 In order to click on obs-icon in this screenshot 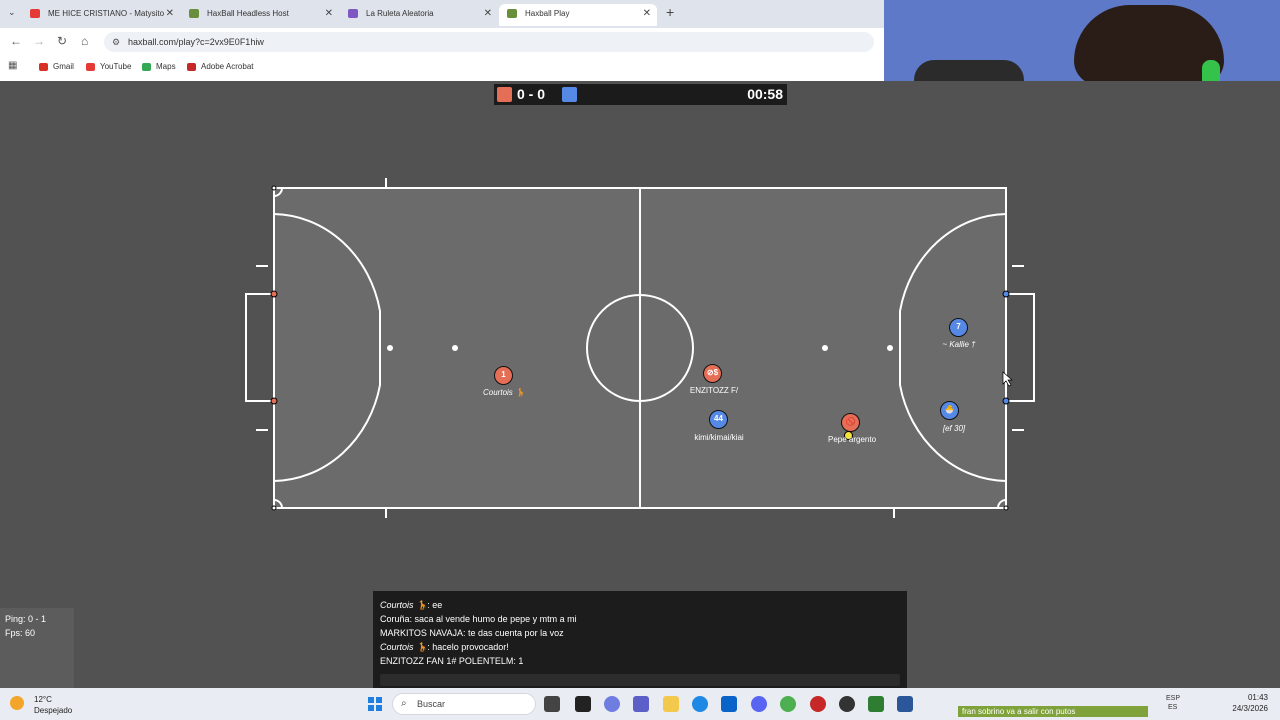, I will do `click(818, 704)`.